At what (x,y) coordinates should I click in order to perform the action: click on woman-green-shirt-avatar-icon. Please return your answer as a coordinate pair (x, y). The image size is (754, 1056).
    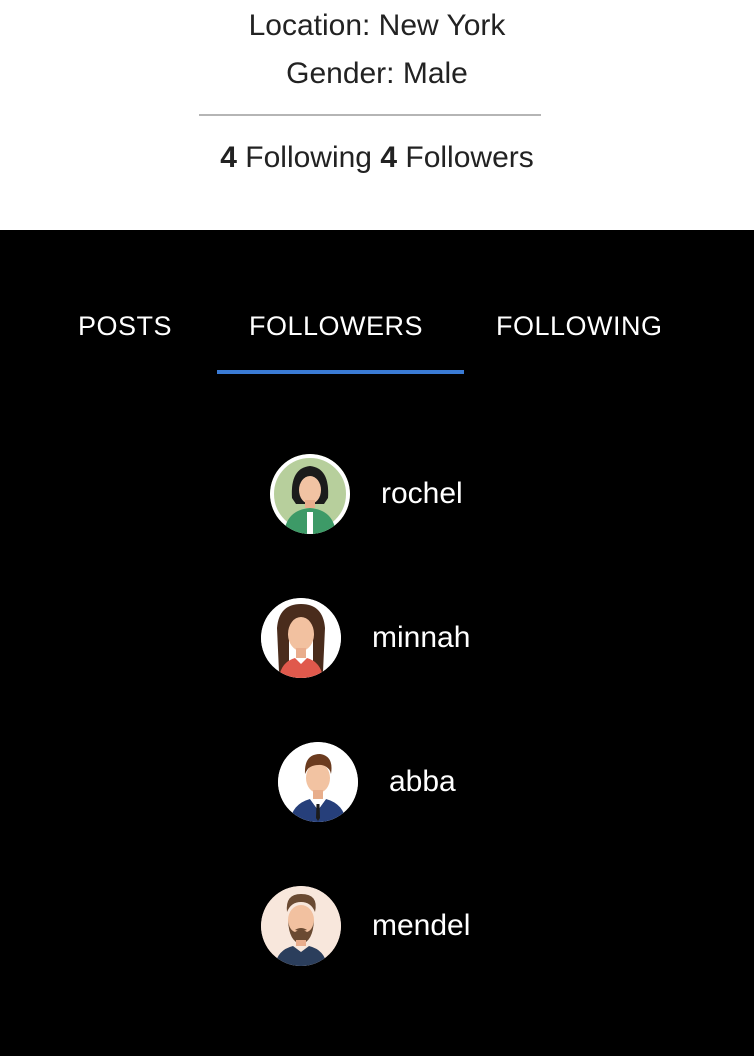
    Looking at the image, I should click on (310, 494).